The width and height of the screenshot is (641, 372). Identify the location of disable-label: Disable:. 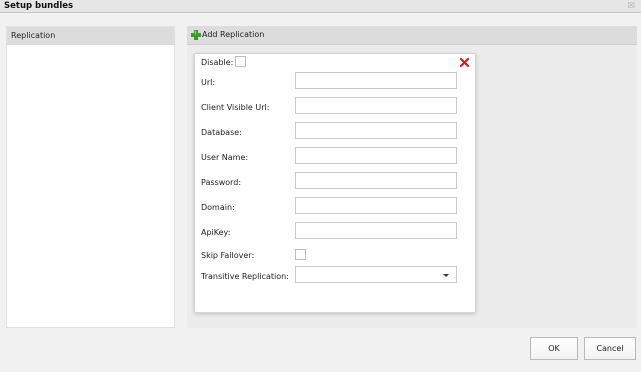
(217, 62).